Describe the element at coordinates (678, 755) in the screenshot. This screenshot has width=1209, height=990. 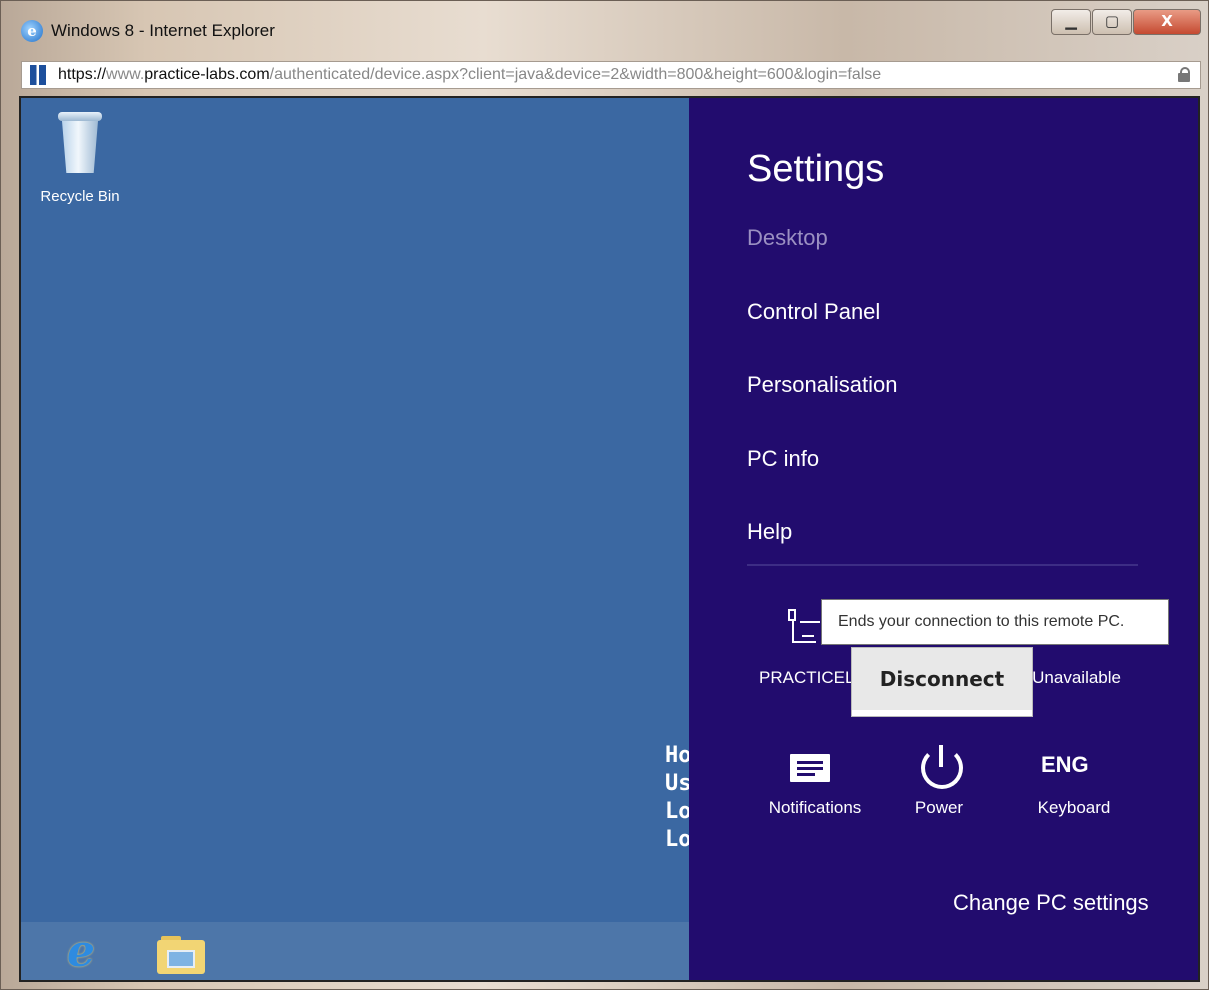
I see `sysinfo-line: Ho` at that location.